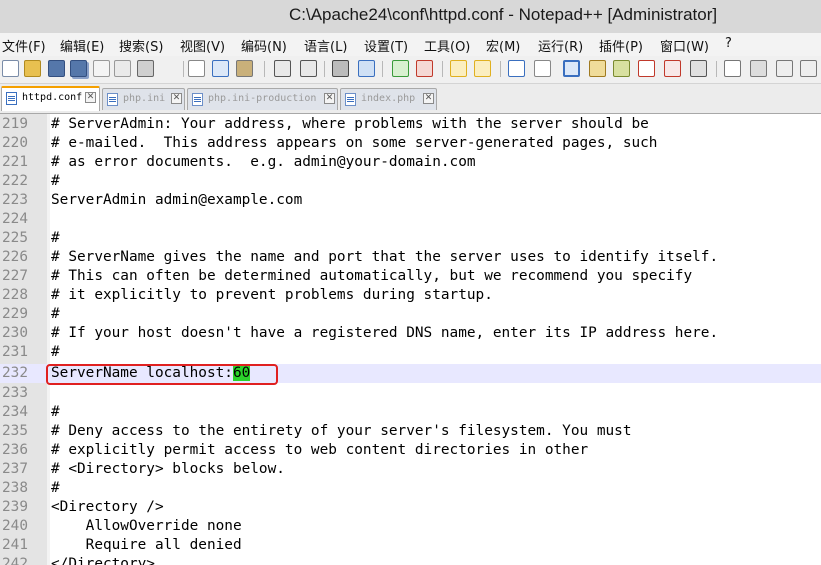 This screenshot has width=821, height=565. Describe the element at coordinates (325, 45) in the screenshot. I see `menu-language: 语言(L)` at that location.